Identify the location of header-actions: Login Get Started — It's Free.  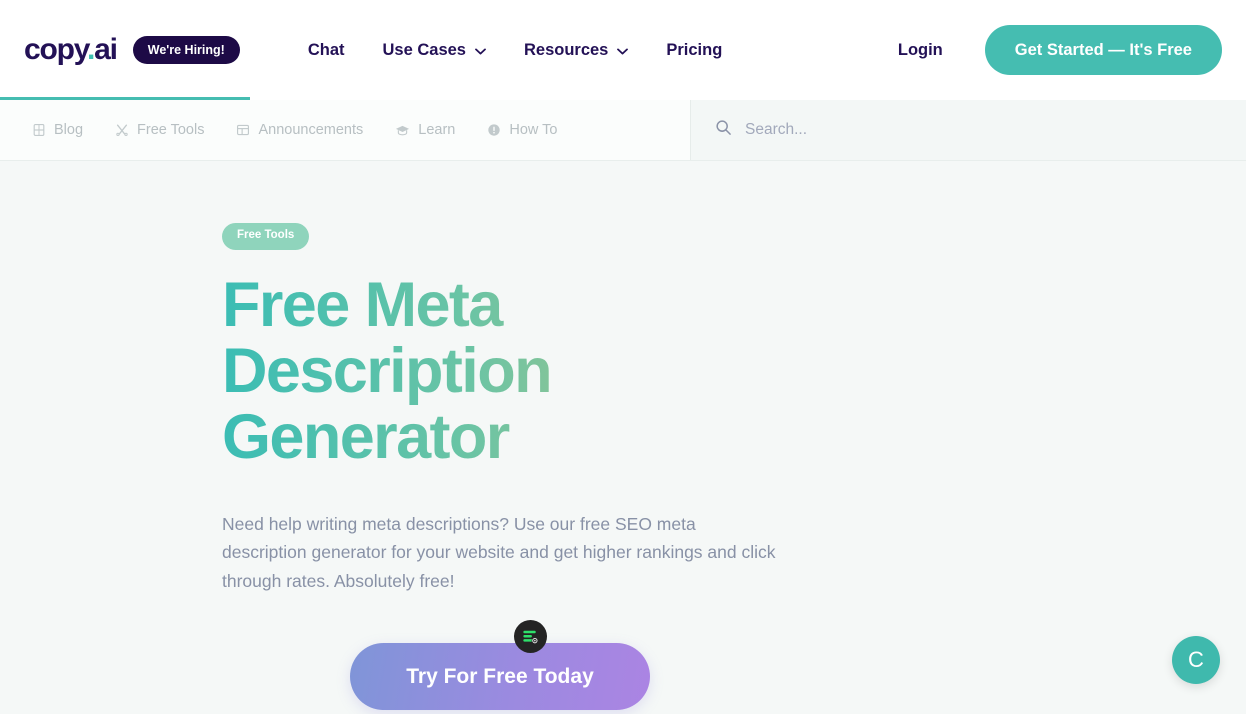
(1060, 50).